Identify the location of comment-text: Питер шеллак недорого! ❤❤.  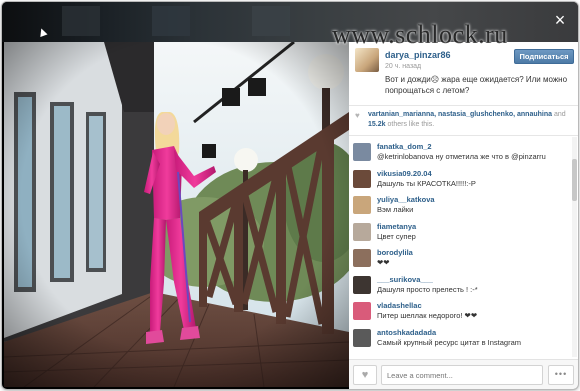
(427, 315).